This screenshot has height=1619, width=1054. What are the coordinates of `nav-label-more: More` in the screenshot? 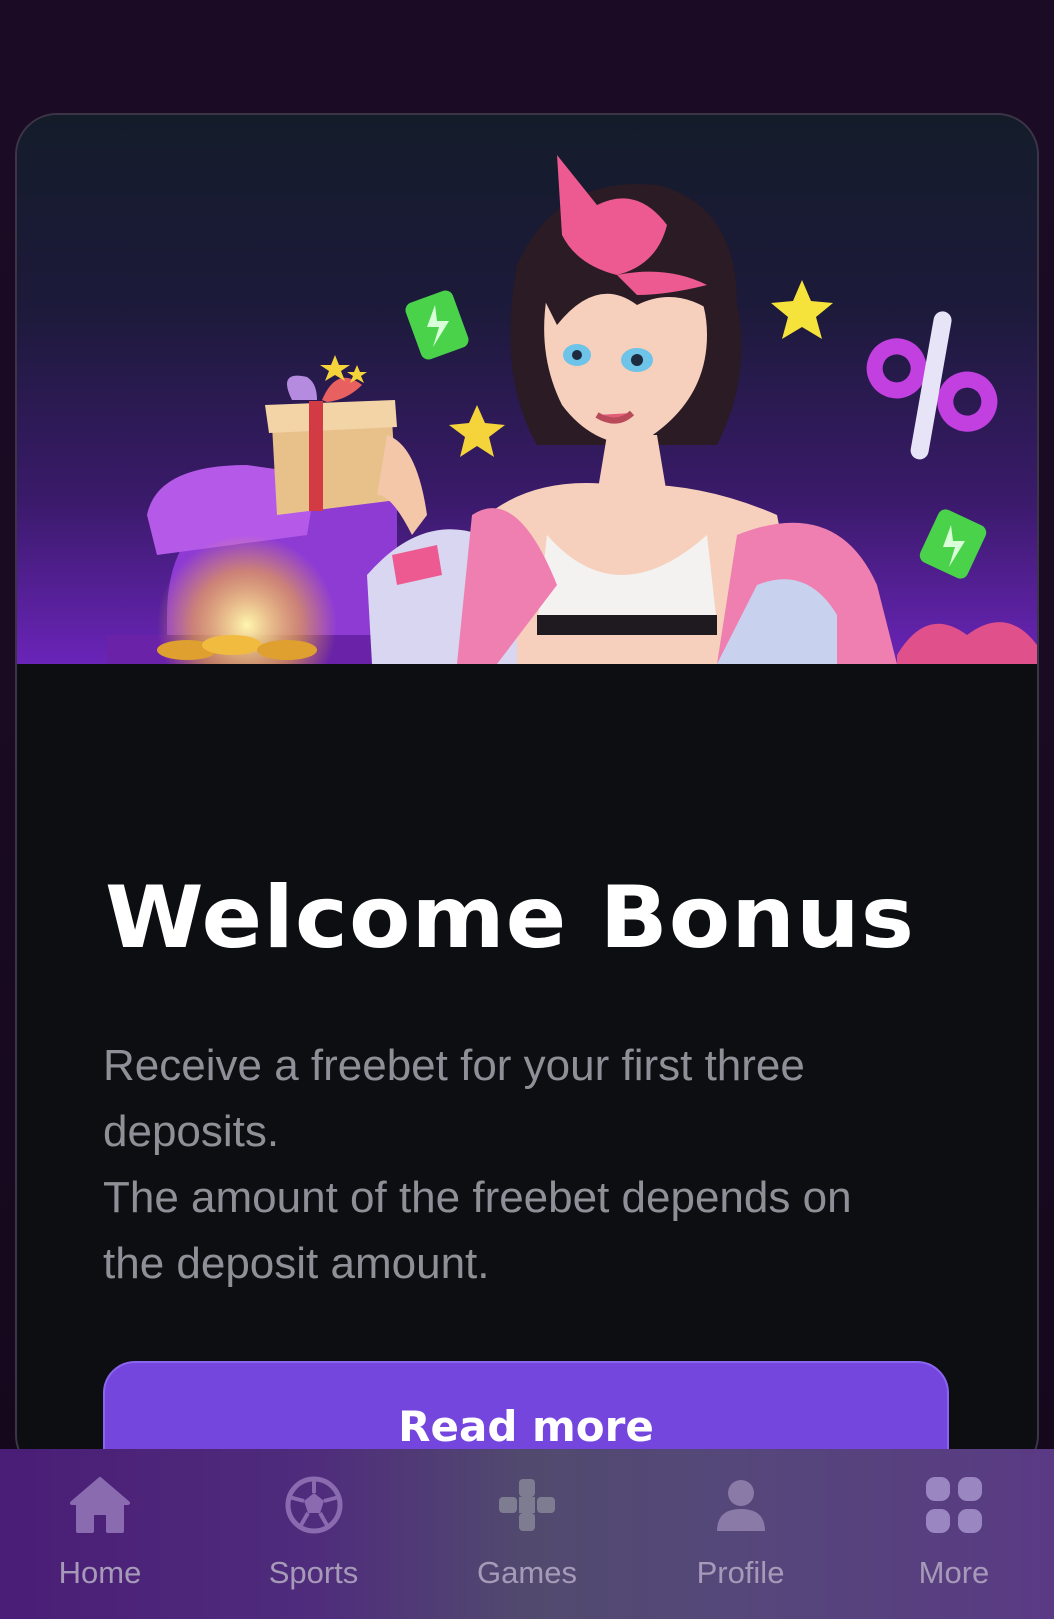 It's located at (954, 1572).